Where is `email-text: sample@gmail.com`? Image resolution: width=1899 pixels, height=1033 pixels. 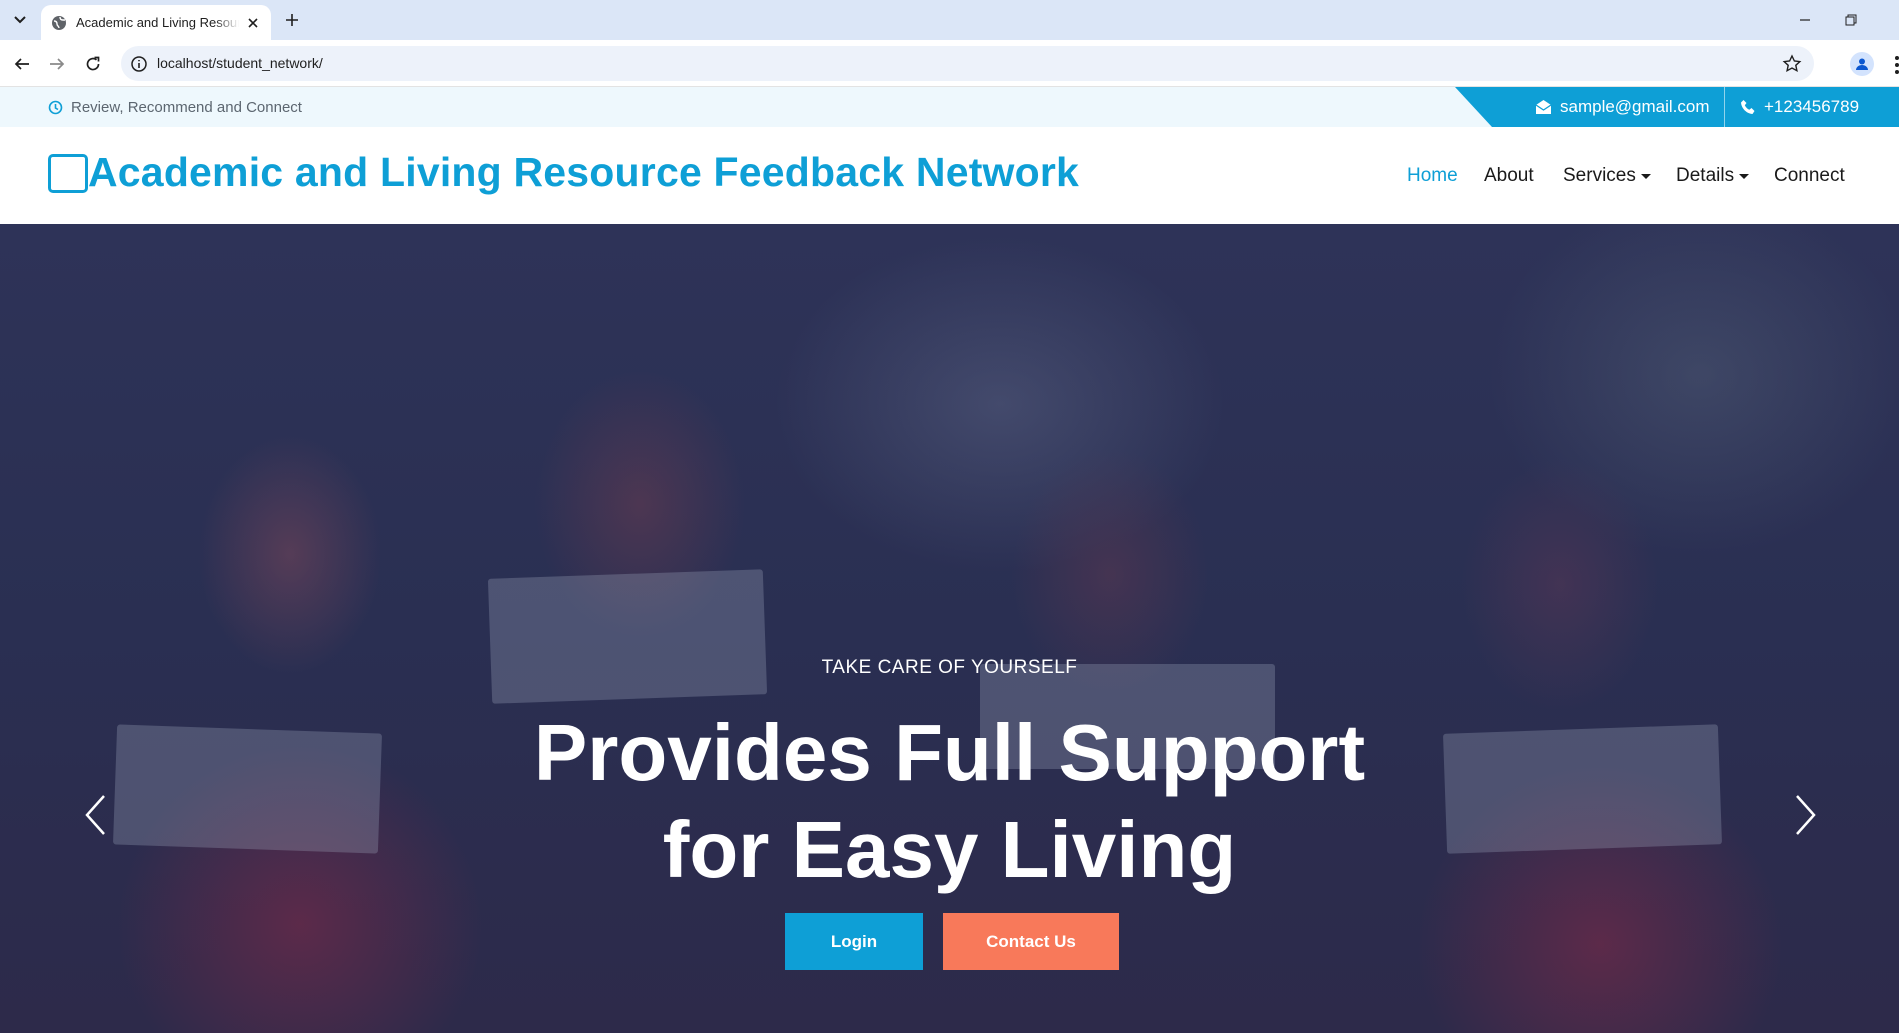
email-text: sample@gmail.com is located at coordinates (1635, 106).